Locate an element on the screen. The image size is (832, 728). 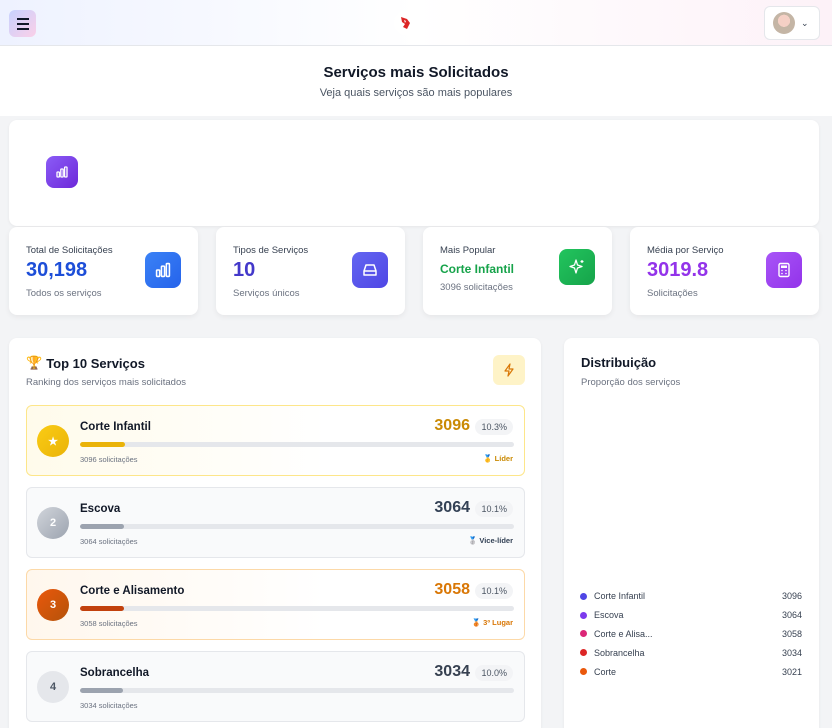
service-requests: 3058 solicitações is located at coordinates (109, 623).